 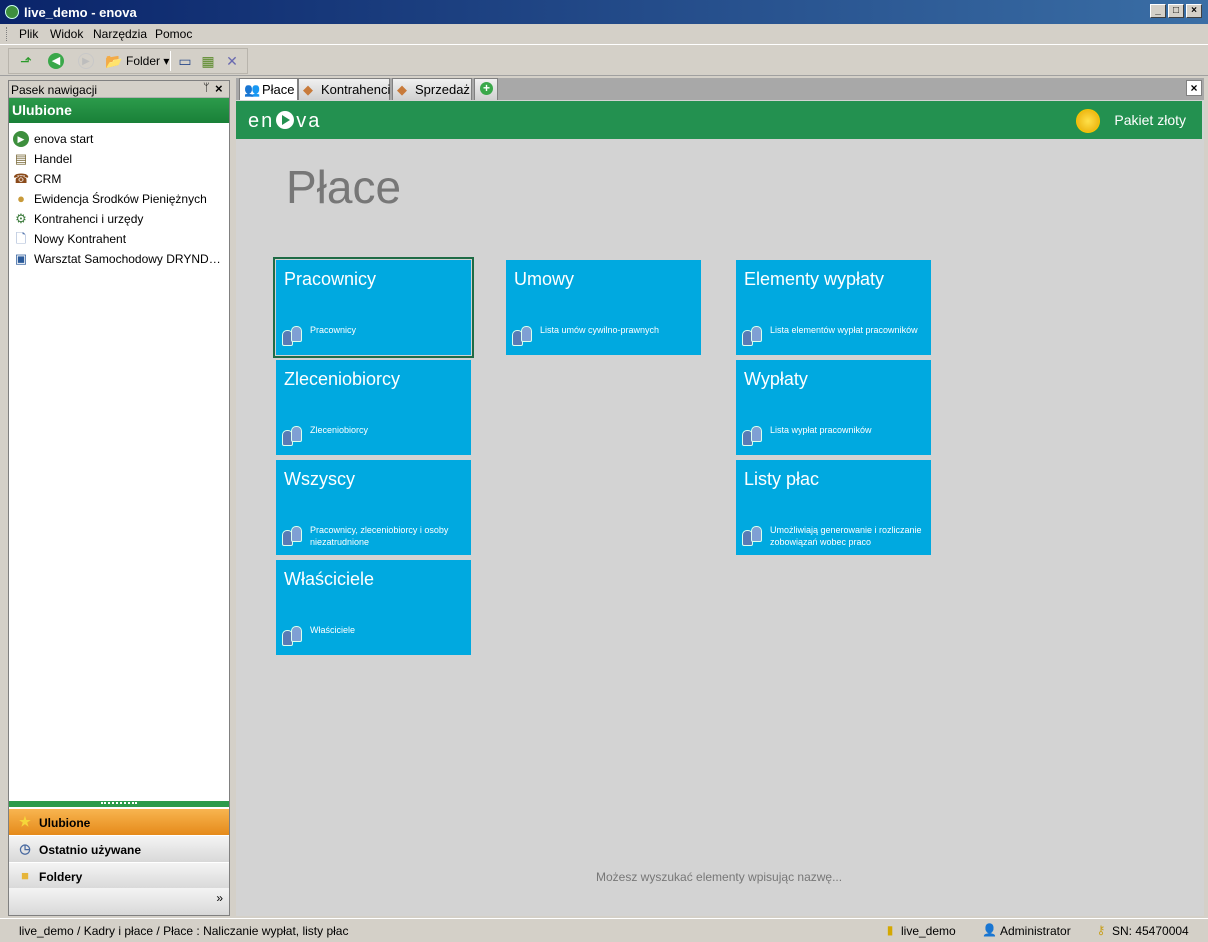 I want to click on tab-place: 👥 Płace, so click(x=268, y=89).